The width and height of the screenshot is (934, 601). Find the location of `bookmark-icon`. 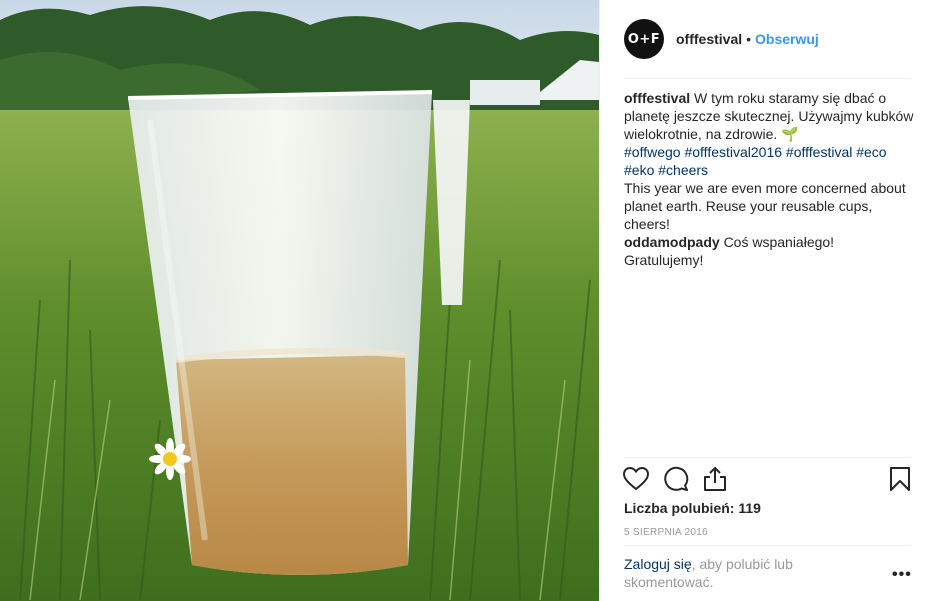

bookmark-icon is located at coordinates (900, 479).